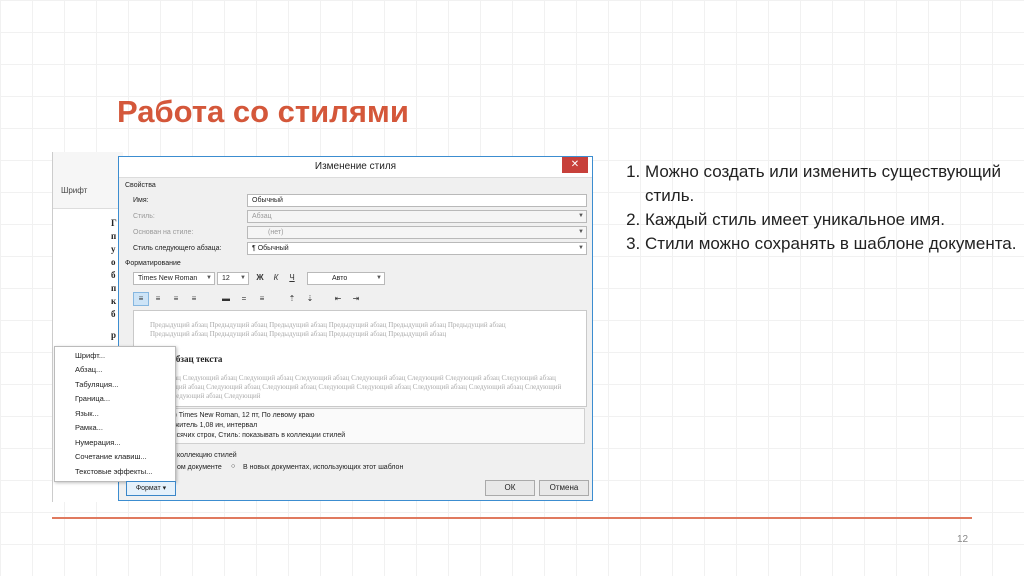 The width and height of the screenshot is (1024, 576). I want to click on dialog-title: Изменение стиля, so click(355, 166).